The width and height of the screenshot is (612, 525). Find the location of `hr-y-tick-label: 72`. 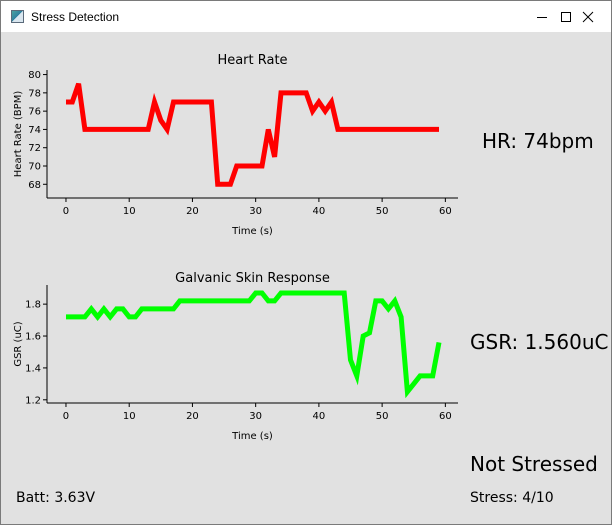

hr-y-tick-label: 72 is located at coordinates (34, 148).